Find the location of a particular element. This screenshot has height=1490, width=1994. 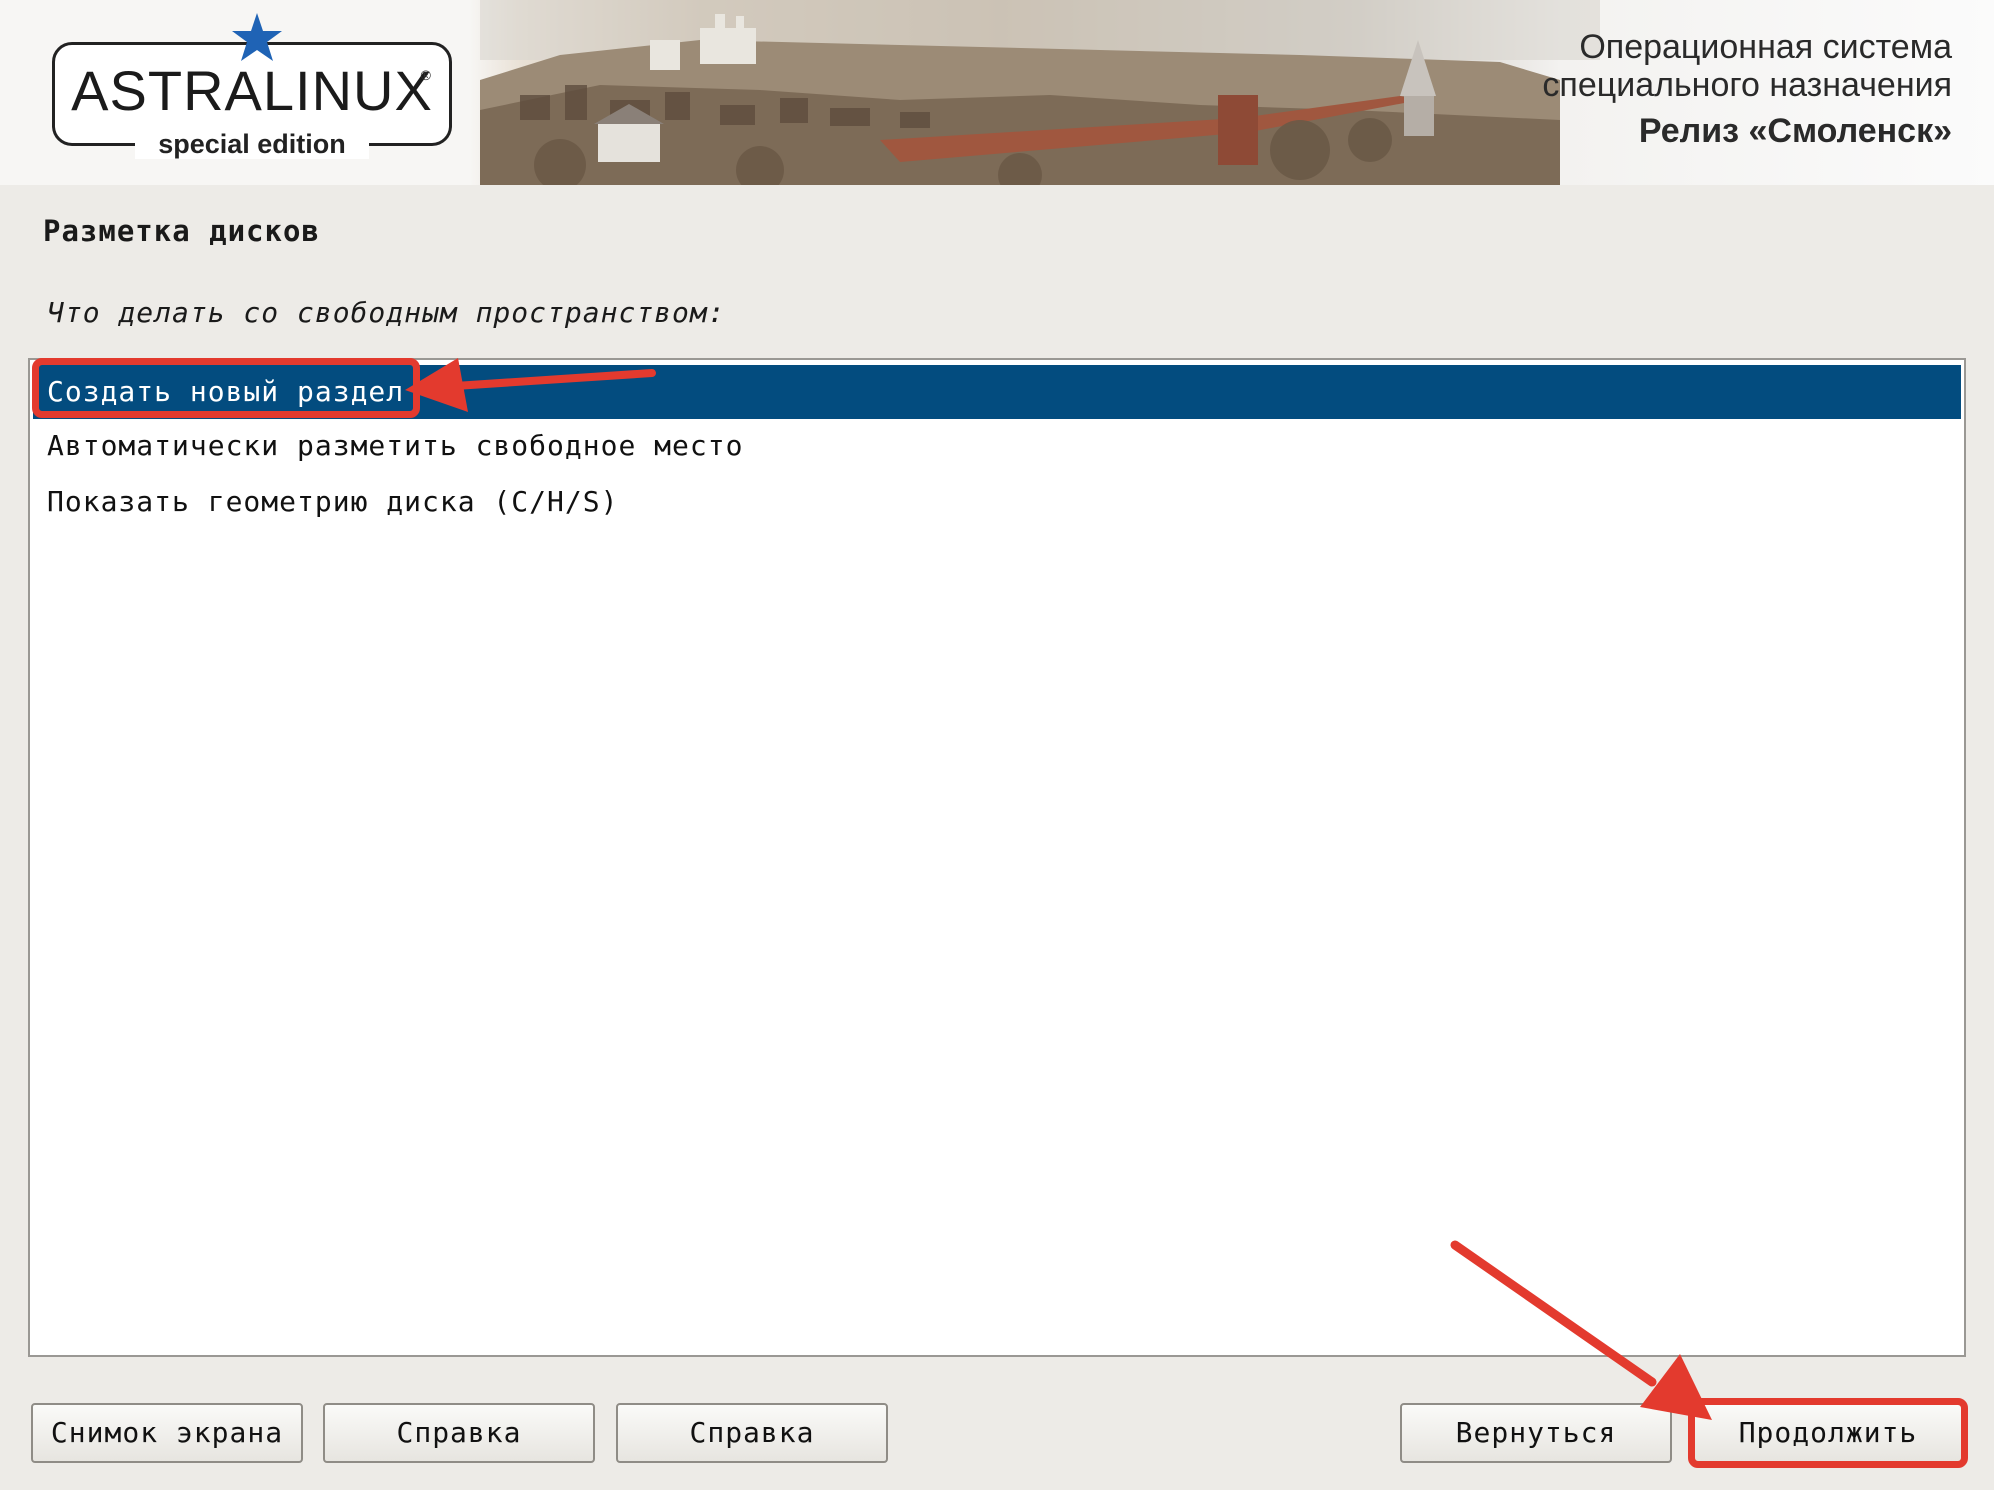

os-title-line1: Операционная система is located at coordinates (1765, 47).